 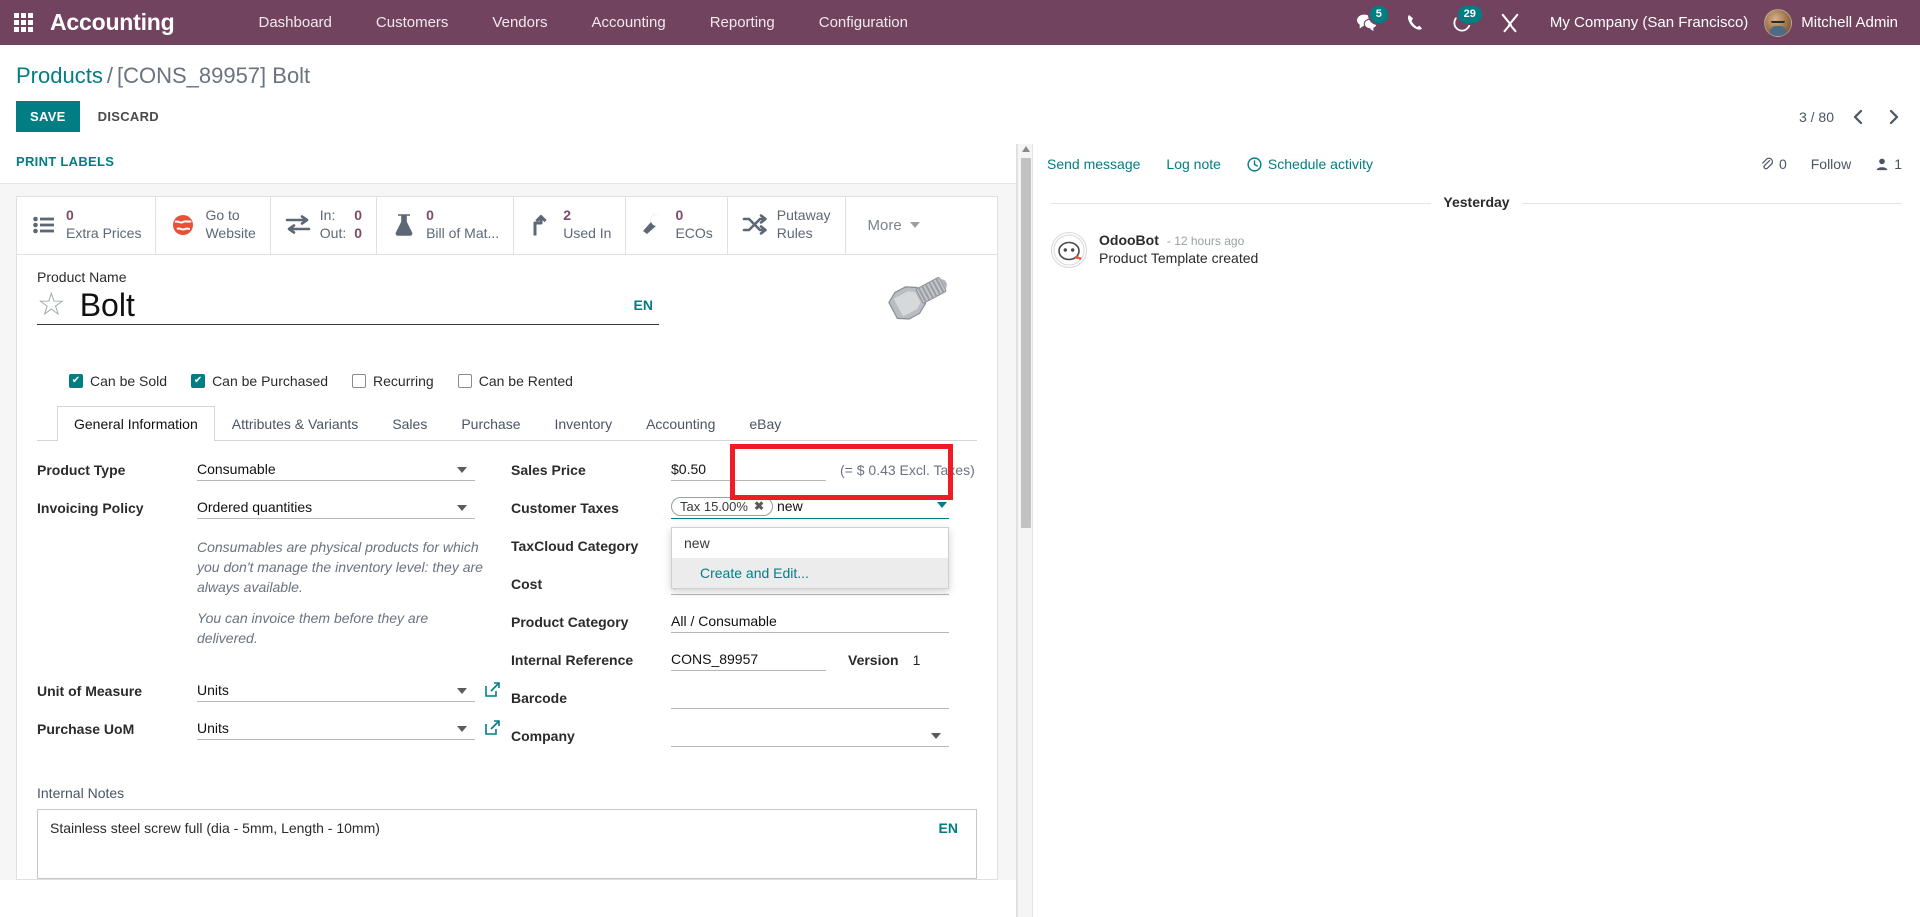 I want to click on stat-label: Used In, so click(x=587, y=233).